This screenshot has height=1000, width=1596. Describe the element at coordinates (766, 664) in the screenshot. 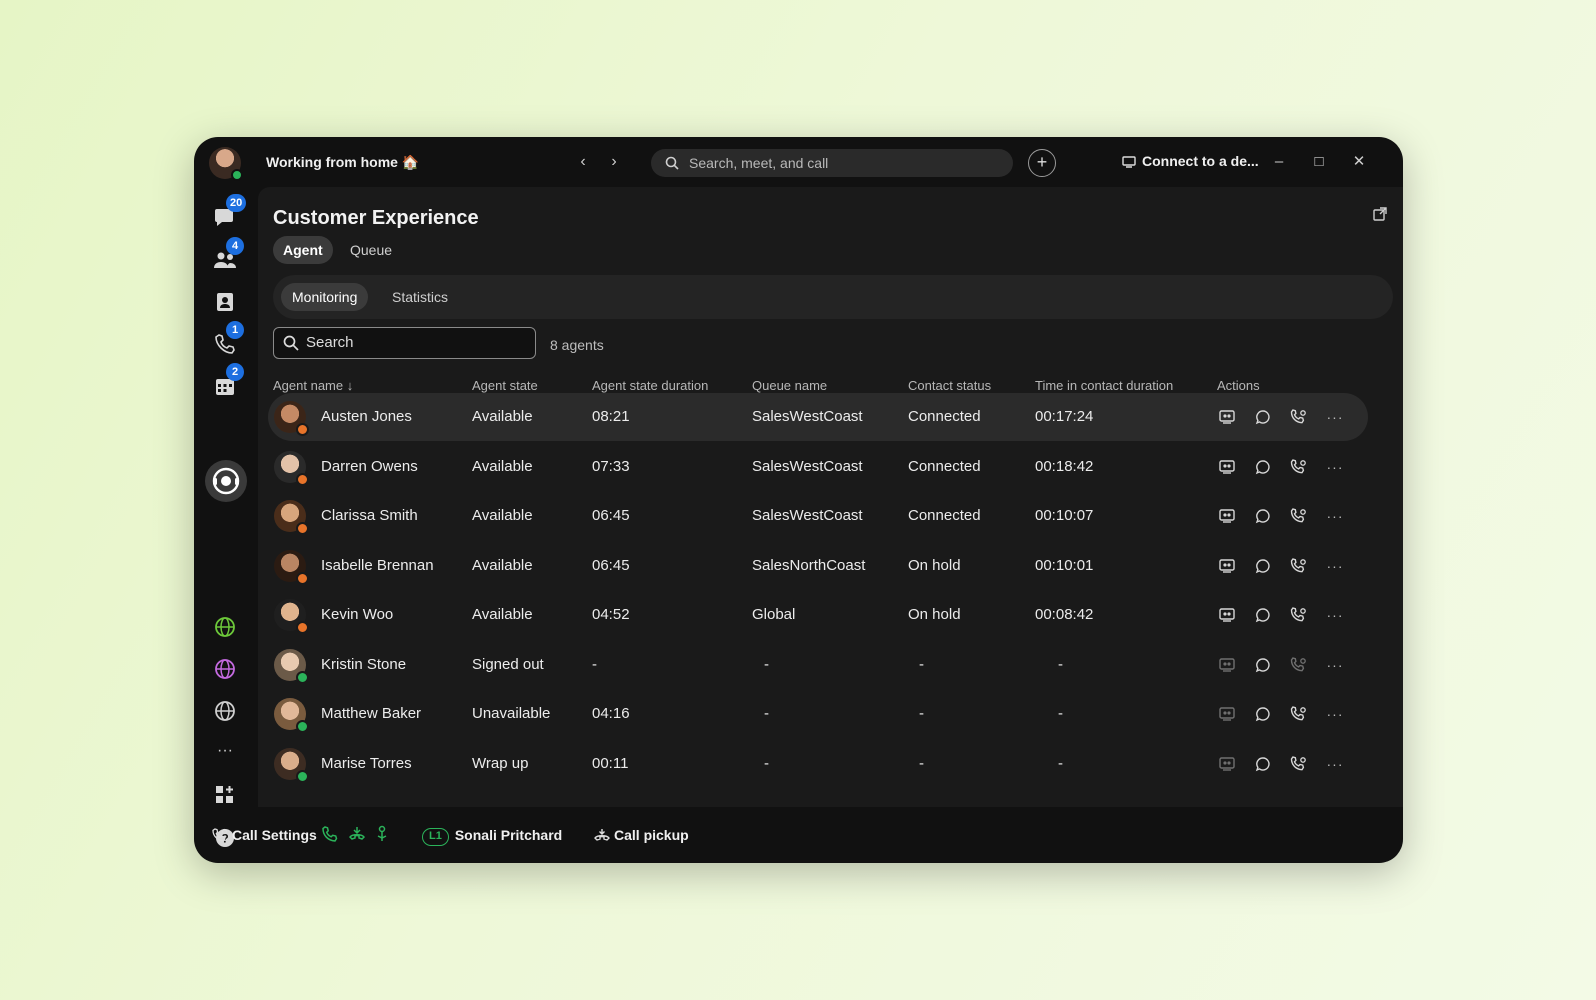

I see `queue-name: -` at that location.